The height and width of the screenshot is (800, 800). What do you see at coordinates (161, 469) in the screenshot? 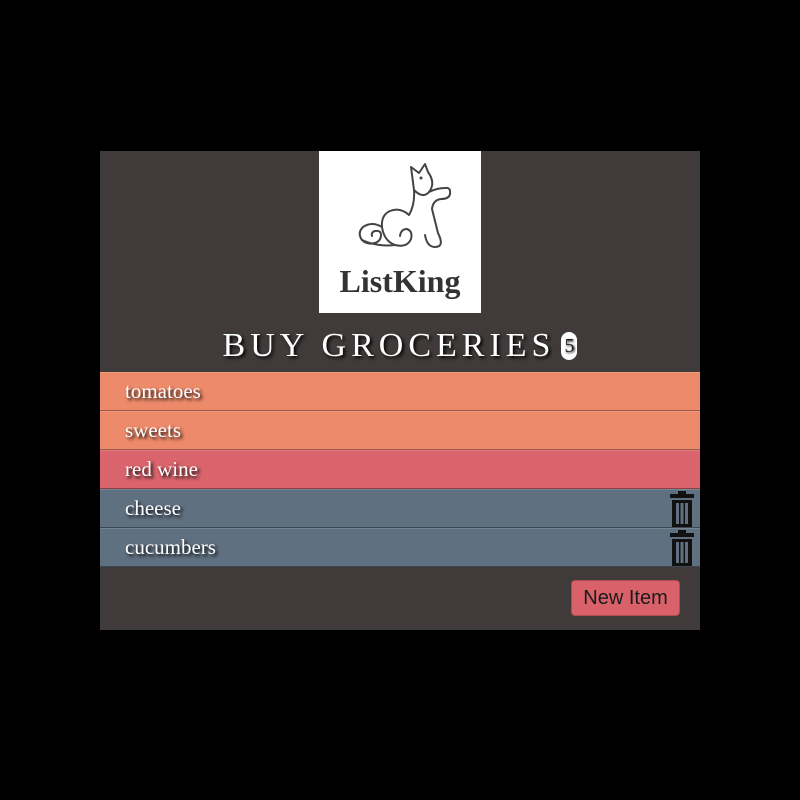
I see `list-item-label: red wine` at bounding box center [161, 469].